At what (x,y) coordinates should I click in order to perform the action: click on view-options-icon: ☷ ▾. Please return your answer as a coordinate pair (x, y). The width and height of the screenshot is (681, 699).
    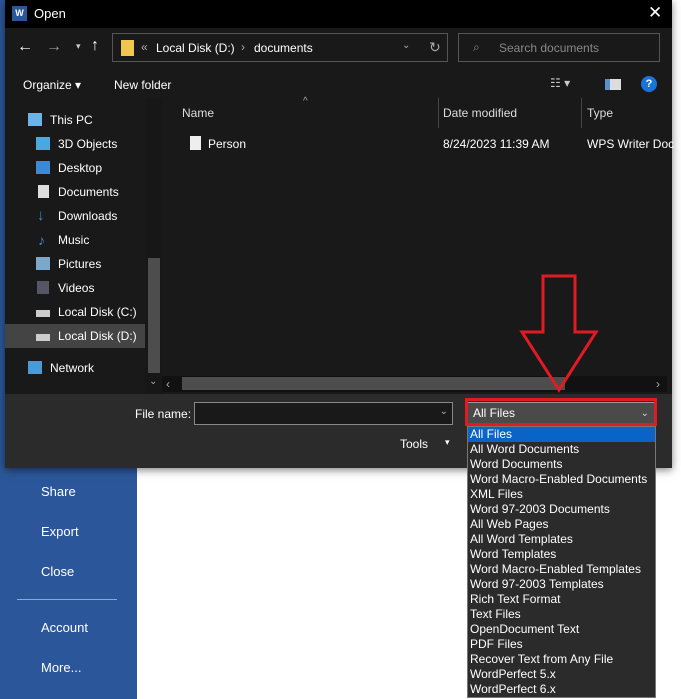
    Looking at the image, I should click on (560, 83).